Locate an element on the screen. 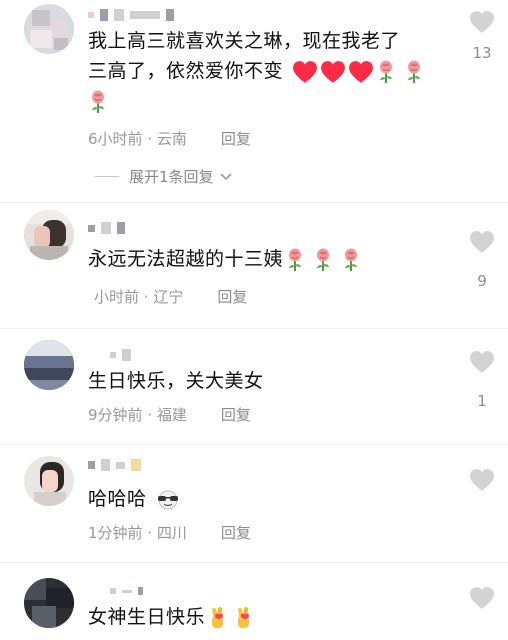  comment-region: 福建 is located at coordinates (171, 415).